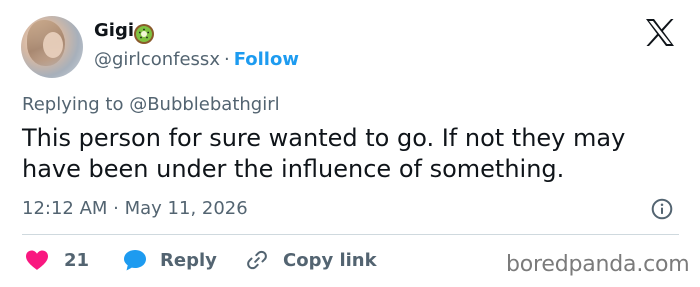 This screenshot has width=700, height=287. Describe the element at coordinates (266, 59) in the screenshot. I see `follow-button: Follow` at that location.